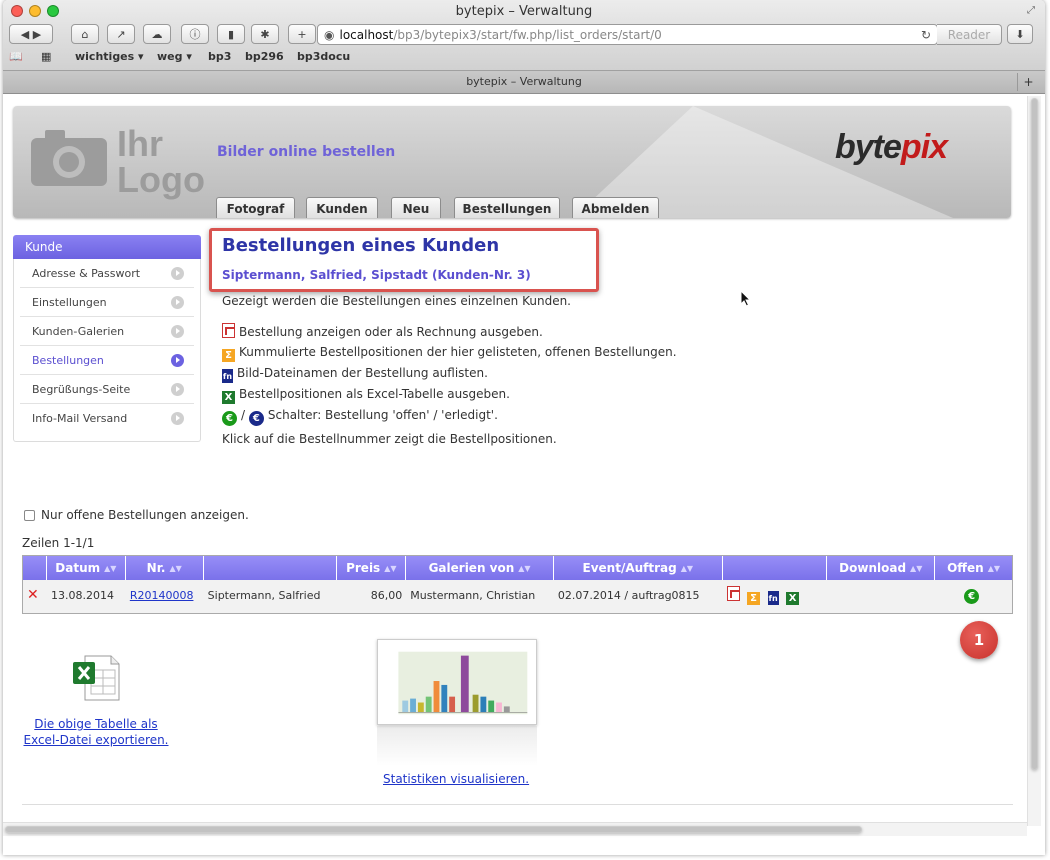  What do you see at coordinates (80, 418) in the screenshot?
I see `sidebar-item-label: Info-Mail Versand` at bounding box center [80, 418].